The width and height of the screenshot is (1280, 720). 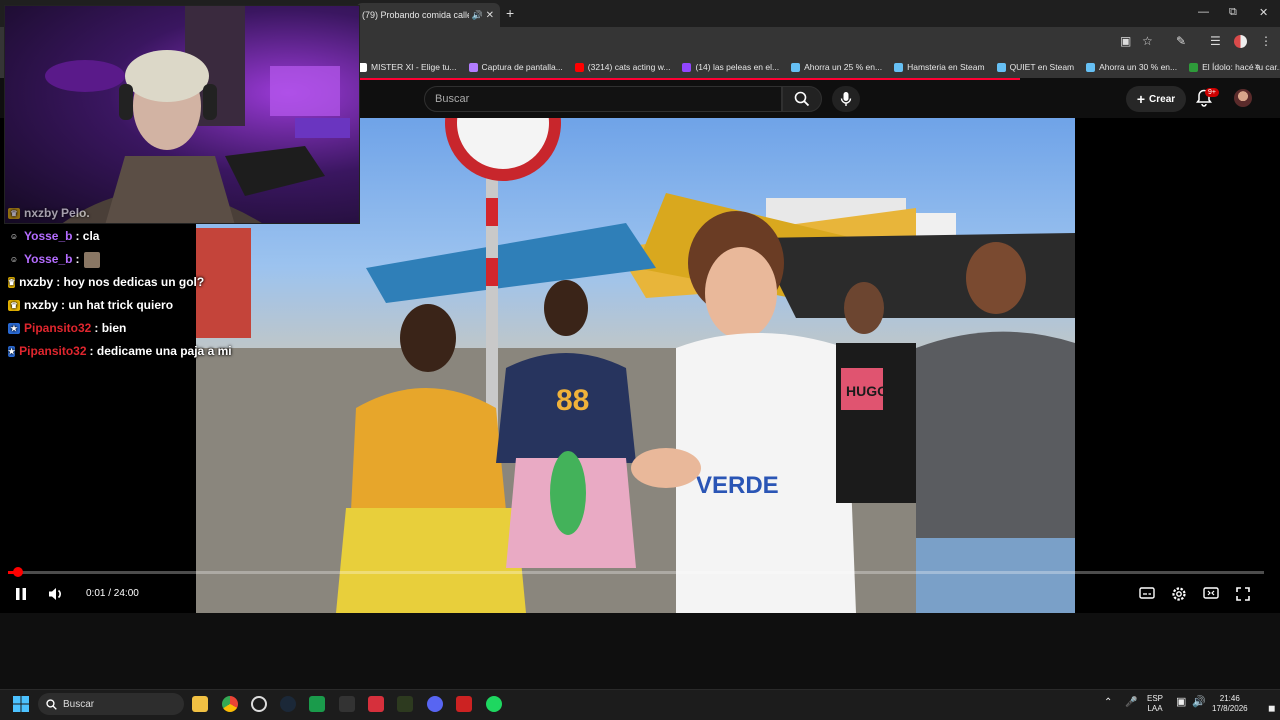 What do you see at coordinates (92, 259) in the screenshot?
I see `chat-emote-image` at bounding box center [92, 259].